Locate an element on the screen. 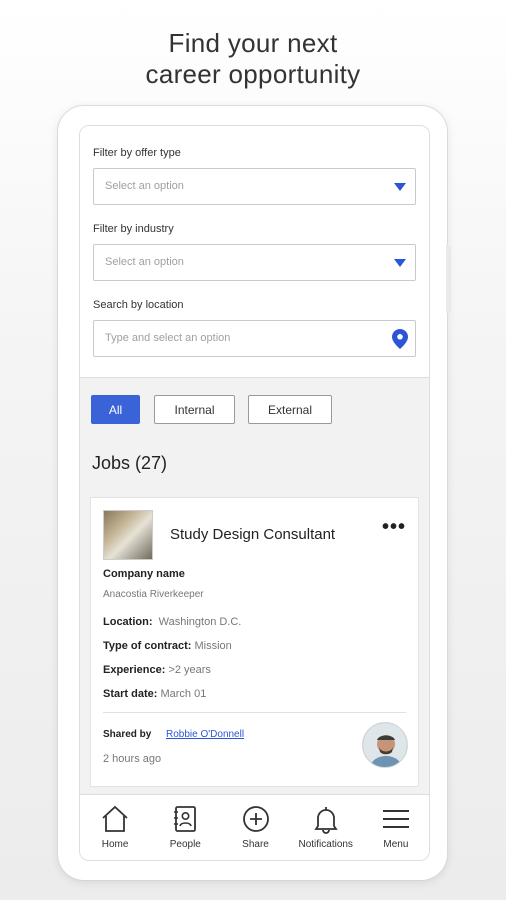 Image resolution: width=506 pixels, height=900 pixels. shared-by-link: Robbie O'Donnell is located at coordinates (205, 734).